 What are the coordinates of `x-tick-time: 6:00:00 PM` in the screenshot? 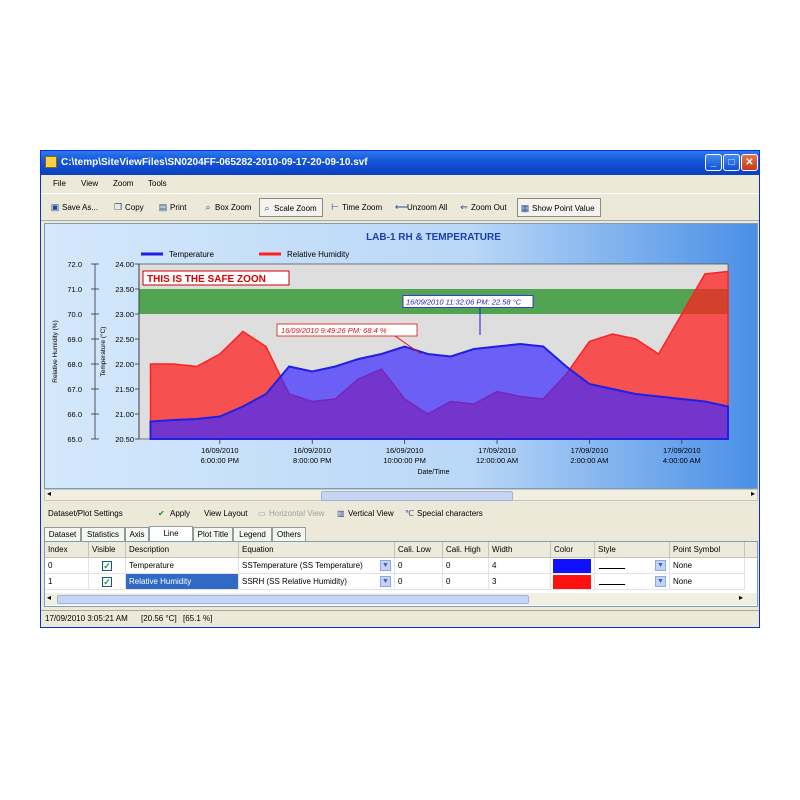 It's located at (220, 460).